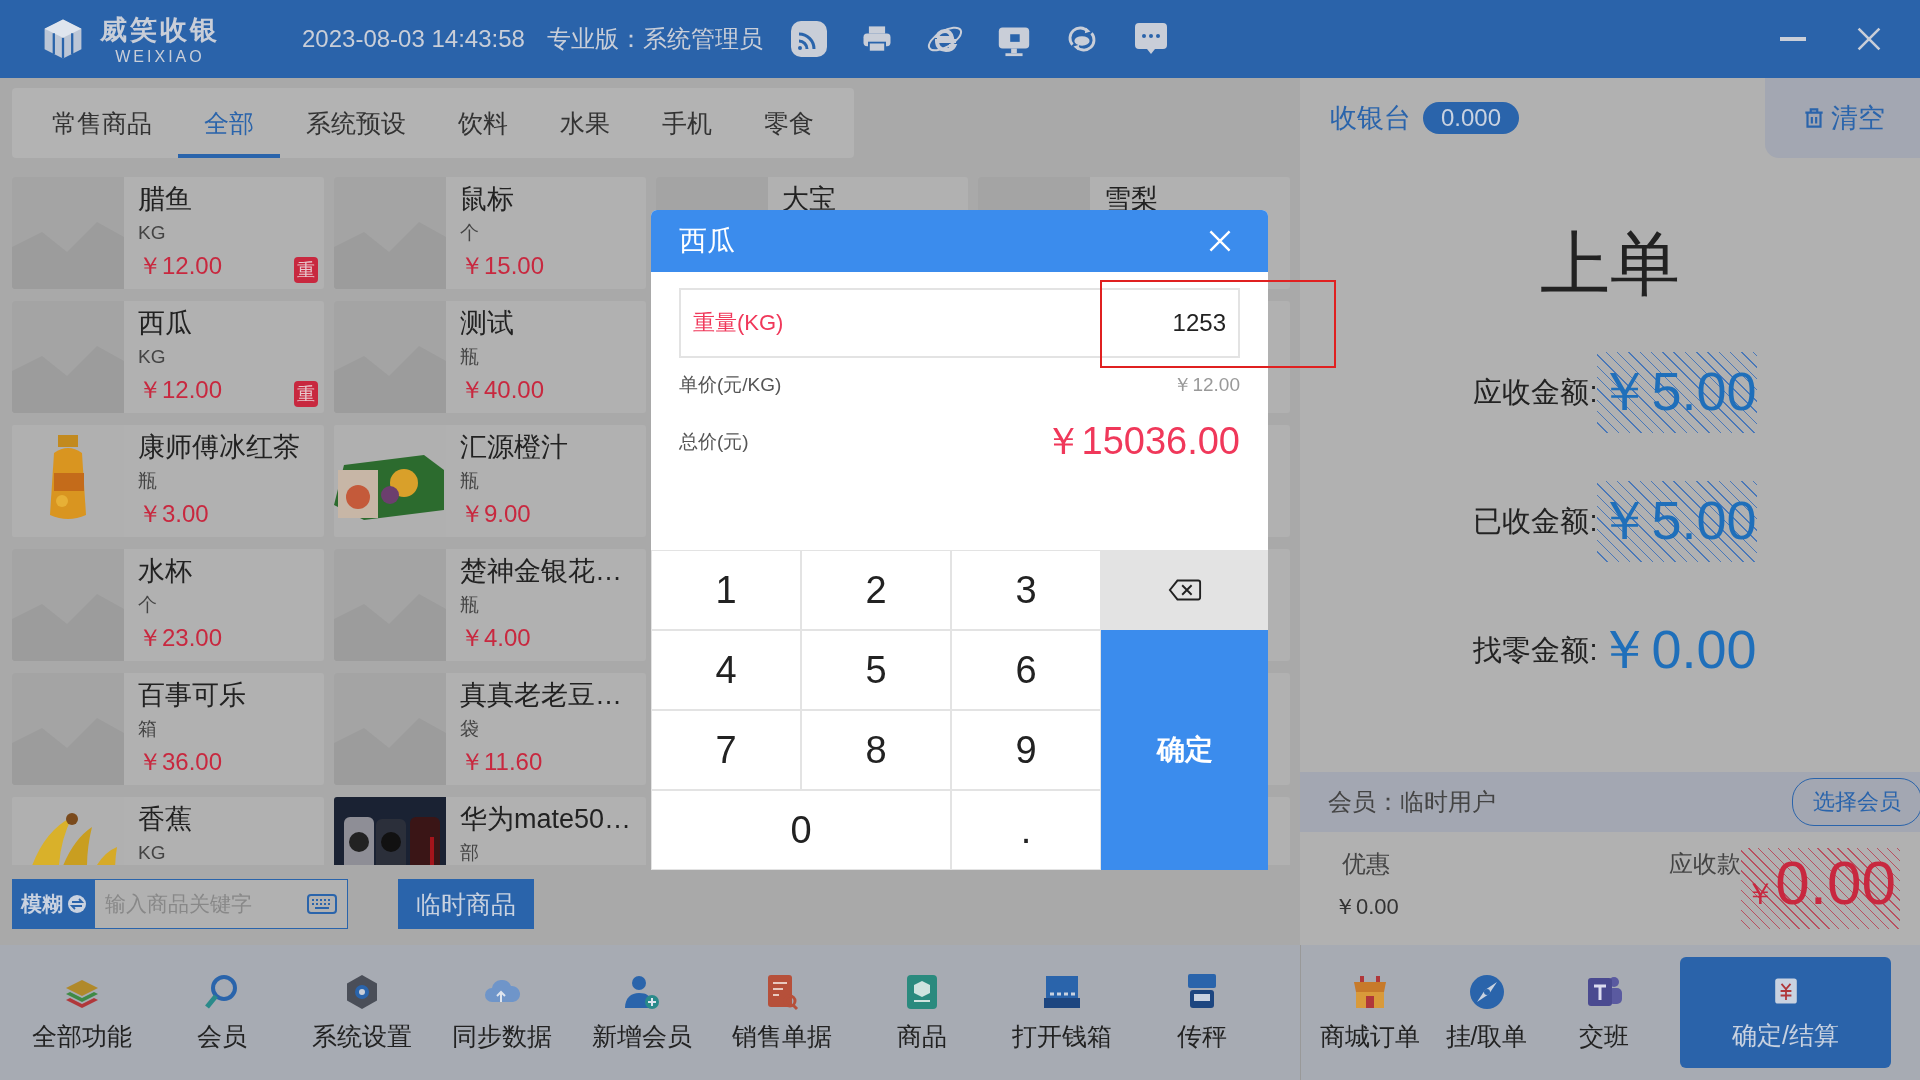 The height and width of the screenshot is (1080, 1920). What do you see at coordinates (322, 904) in the screenshot?
I see `keyboard-icon` at bounding box center [322, 904].